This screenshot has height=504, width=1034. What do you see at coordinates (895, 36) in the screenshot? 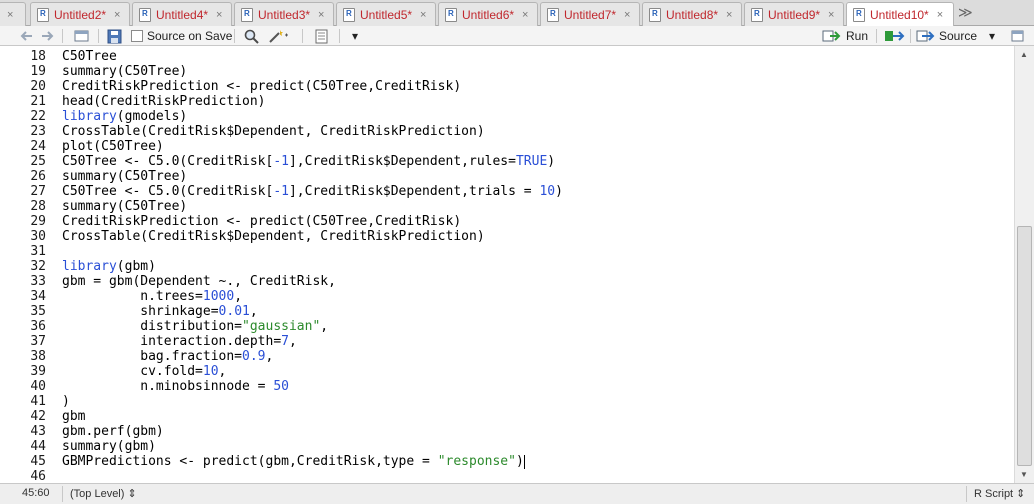
I see `rerun-icon` at bounding box center [895, 36].